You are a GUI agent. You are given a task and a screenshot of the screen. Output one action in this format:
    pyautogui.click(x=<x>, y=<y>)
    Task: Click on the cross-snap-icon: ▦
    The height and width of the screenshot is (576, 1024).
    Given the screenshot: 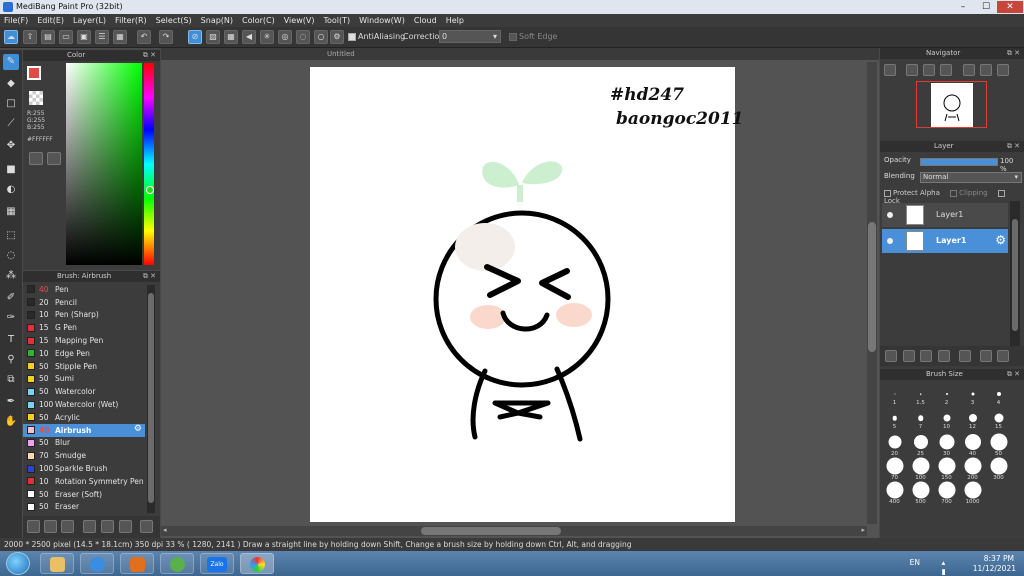 What is the action you would take?
    pyautogui.click(x=231, y=37)
    